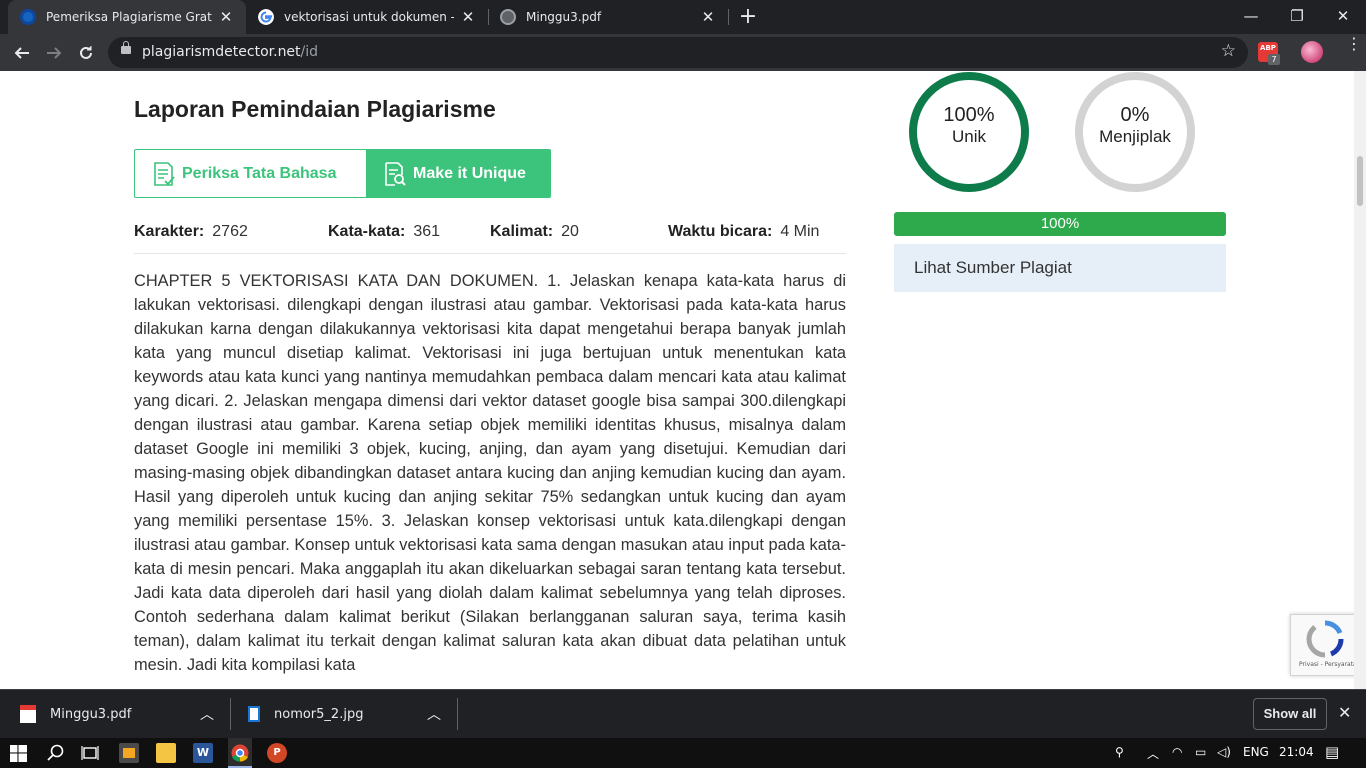  I want to click on reload-button, so click(86, 53).